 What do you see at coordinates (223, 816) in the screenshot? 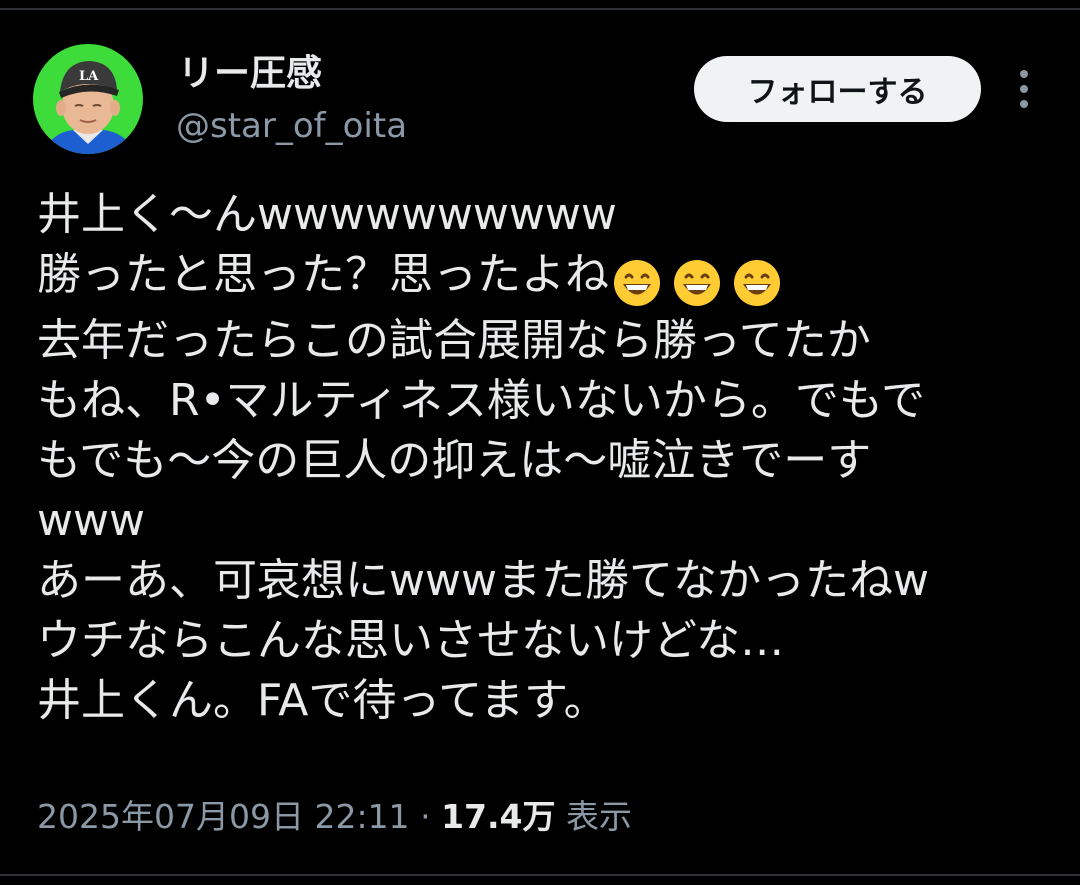
I see `tweet-timestamp: 2025年07月09日 22:11` at bounding box center [223, 816].